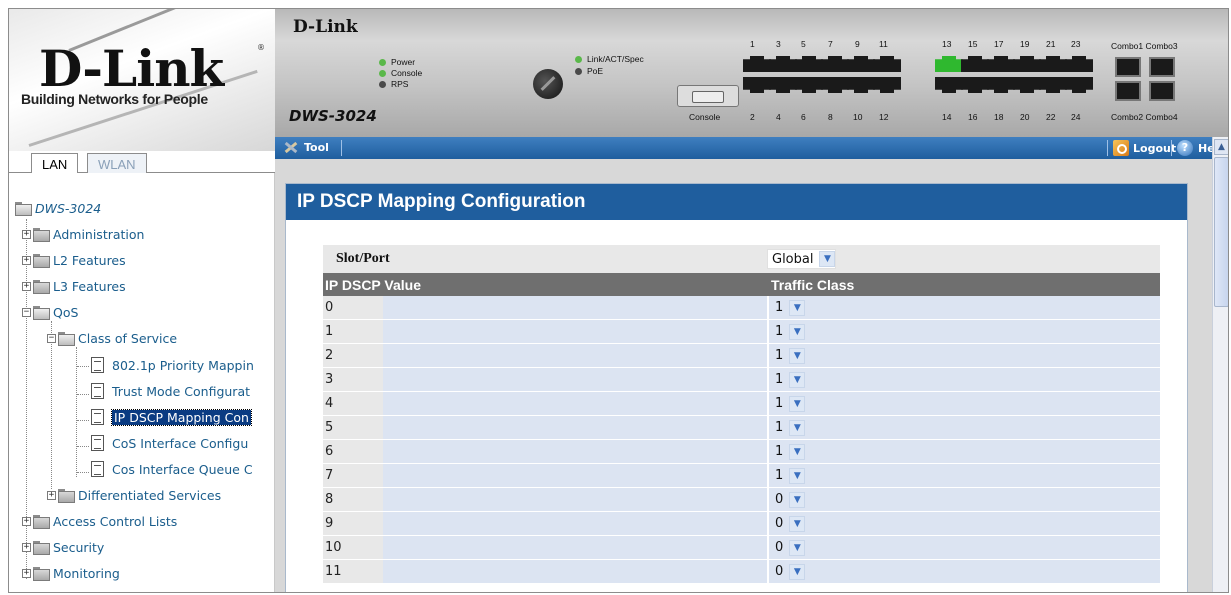  I want to click on port-number: 10, so click(858, 117).